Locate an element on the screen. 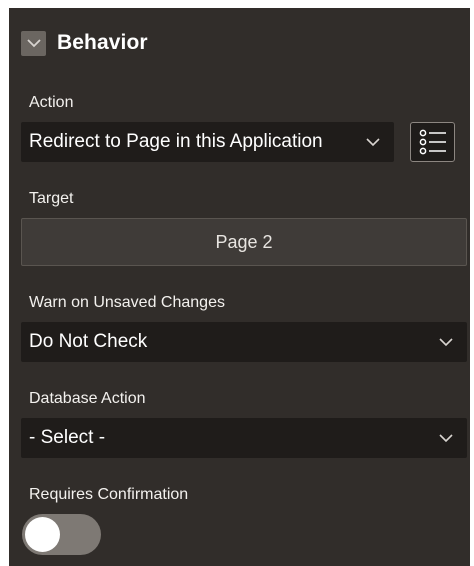  collapse-button is located at coordinates (33, 43).